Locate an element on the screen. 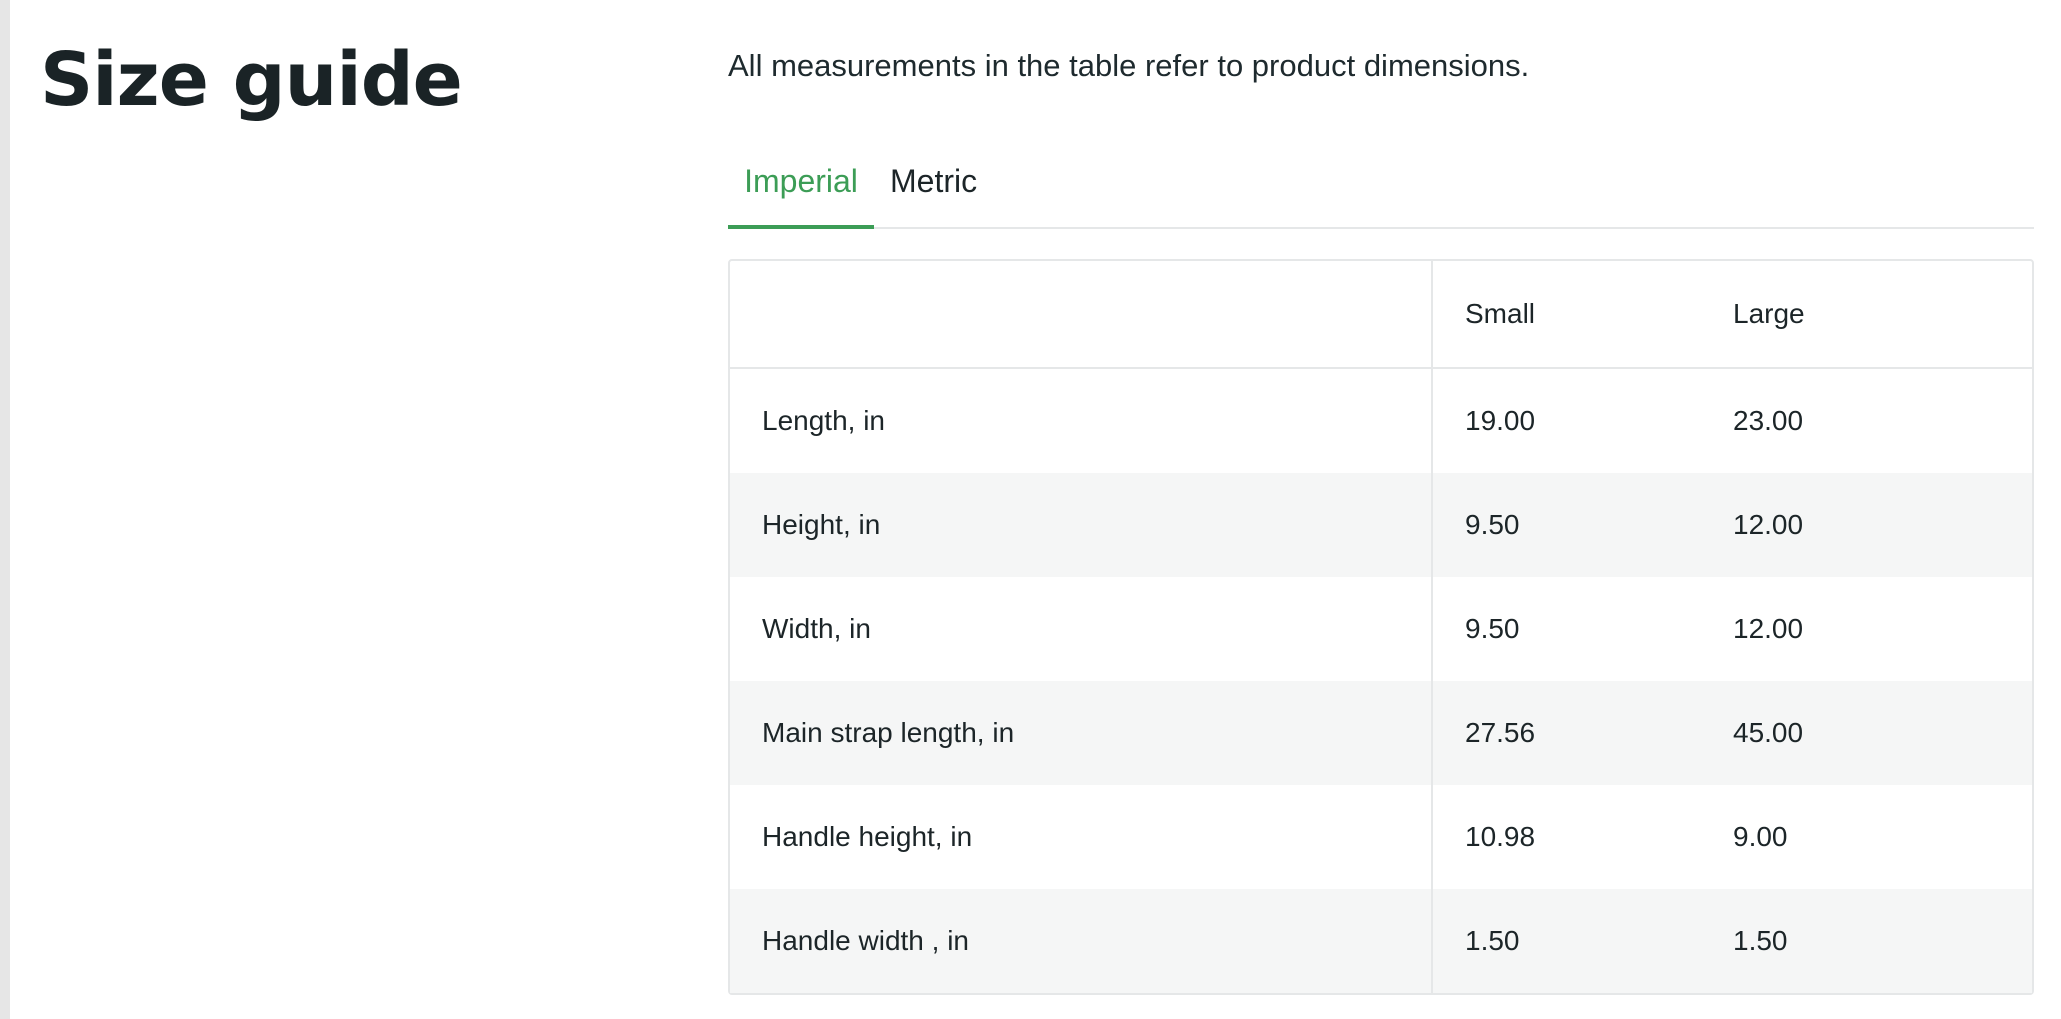  table-row: Main strap length, in 27.56 45.00 is located at coordinates (1381, 733).